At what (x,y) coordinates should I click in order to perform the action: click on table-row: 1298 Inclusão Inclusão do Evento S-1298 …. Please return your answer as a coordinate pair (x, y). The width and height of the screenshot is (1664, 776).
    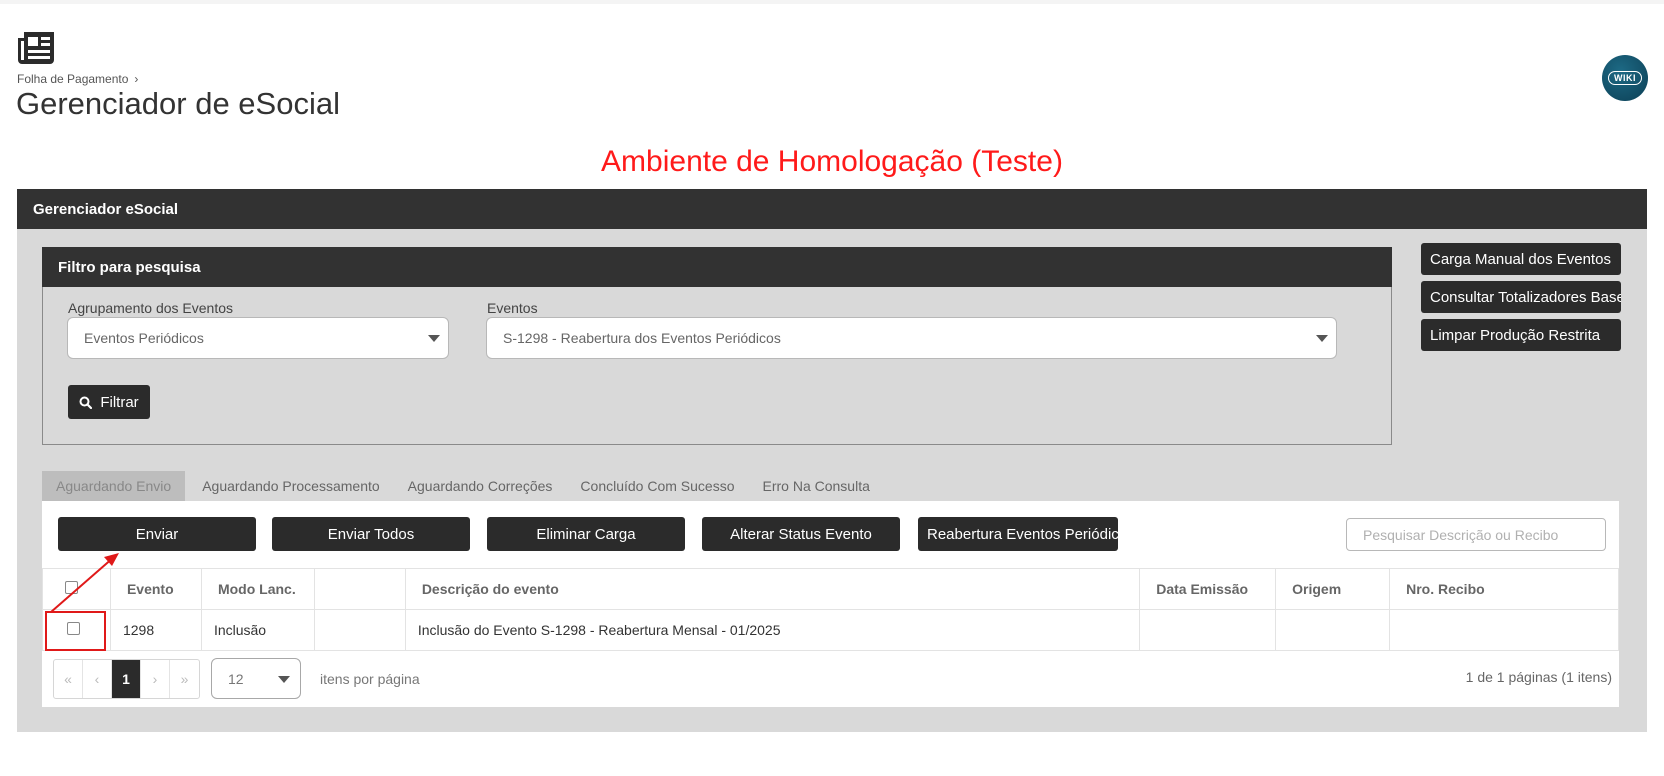
    Looking at the image, I should click on (830, 630).